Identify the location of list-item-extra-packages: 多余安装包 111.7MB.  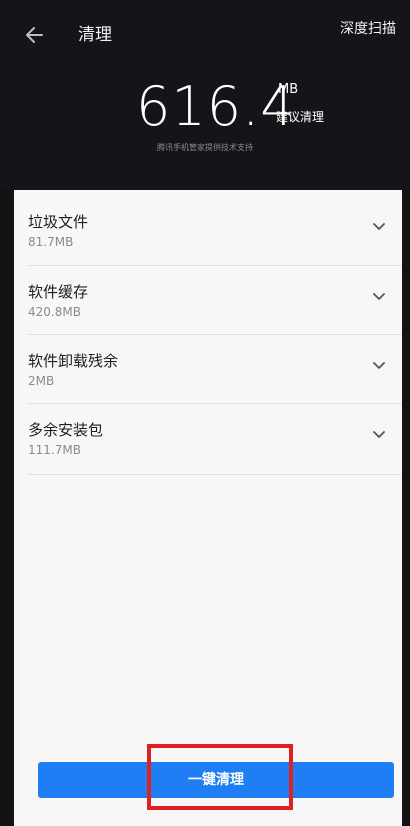
(208, 431).